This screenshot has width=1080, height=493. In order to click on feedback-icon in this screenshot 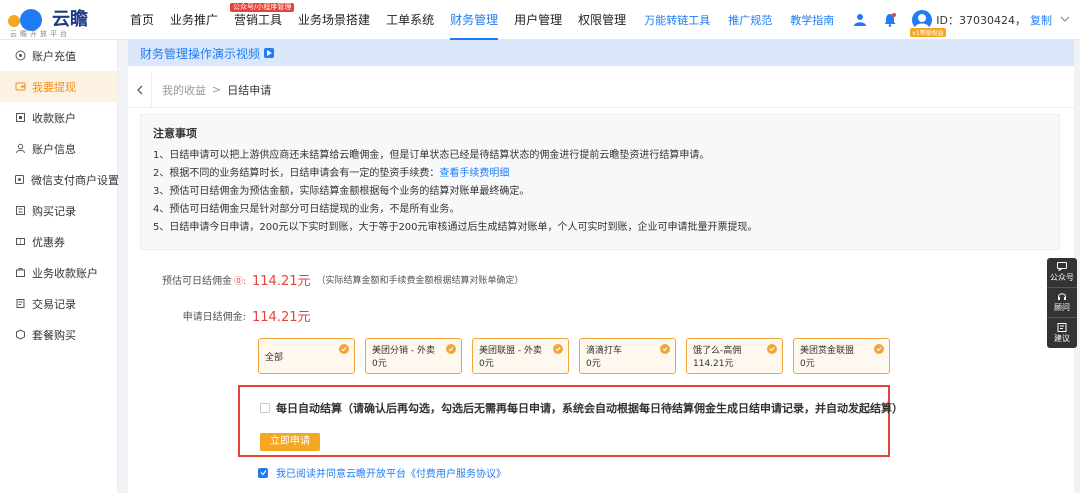, I will do `click(1062, 327)`.